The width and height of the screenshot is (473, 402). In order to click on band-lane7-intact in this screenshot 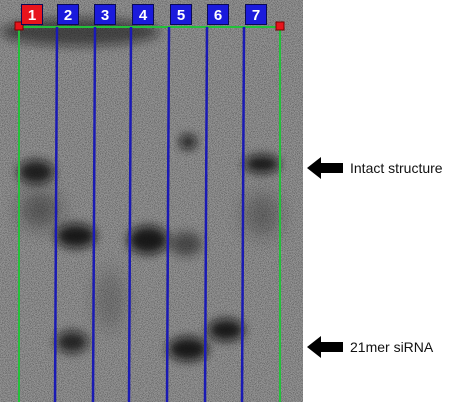, I will do `click(262, 164)`.